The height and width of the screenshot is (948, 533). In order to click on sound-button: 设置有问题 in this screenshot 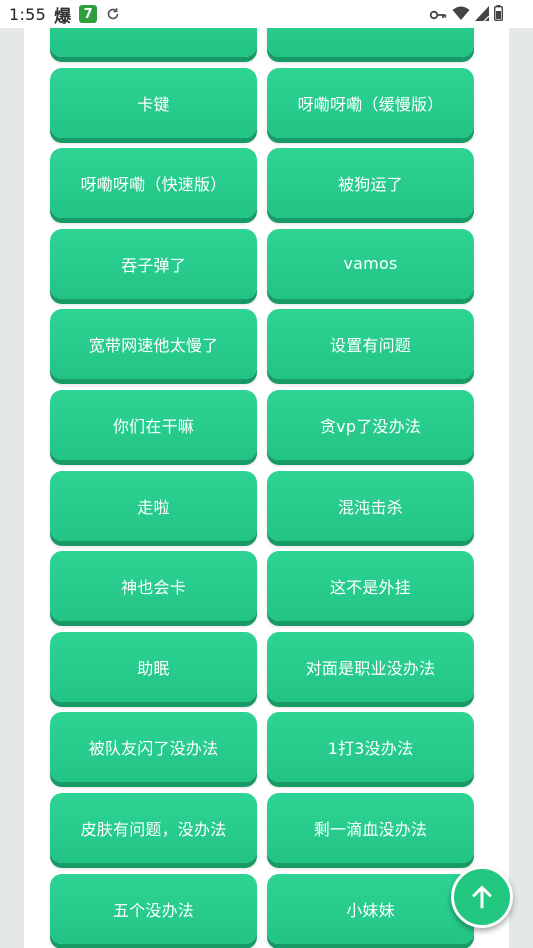, I will do `click(370, 344)`.